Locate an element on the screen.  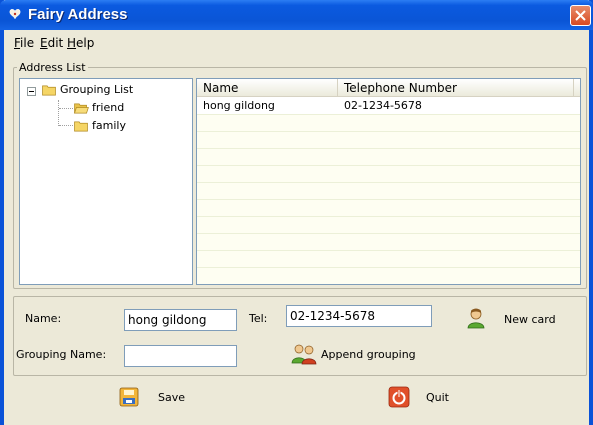
column-header-telephone: Telephone Number is located at coordinates (456, 88).